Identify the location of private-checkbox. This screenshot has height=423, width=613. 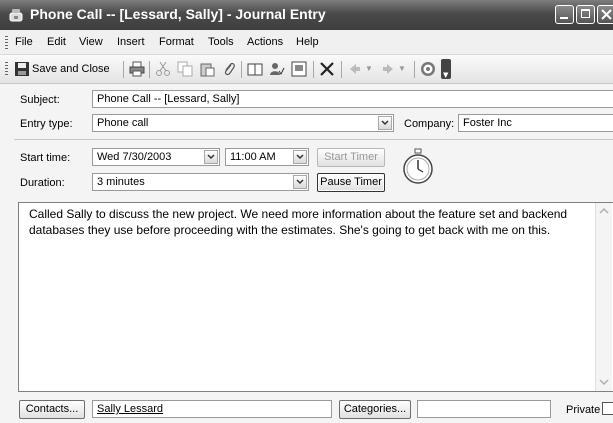
(607, 408).